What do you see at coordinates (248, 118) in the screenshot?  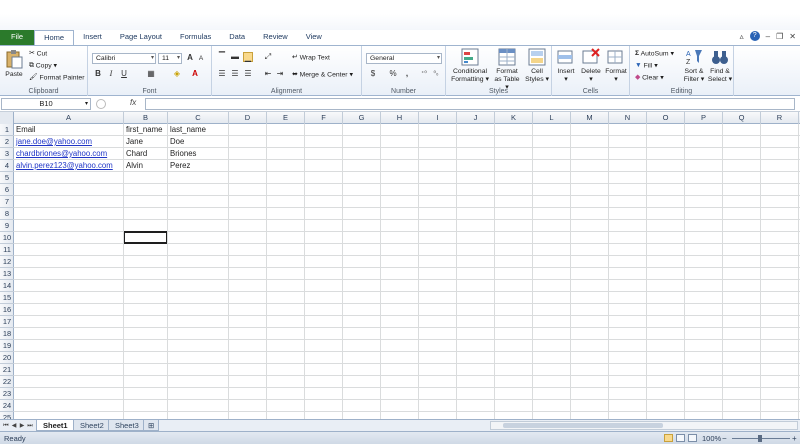 I see `column-header: D` at bounding box center [248, 118].